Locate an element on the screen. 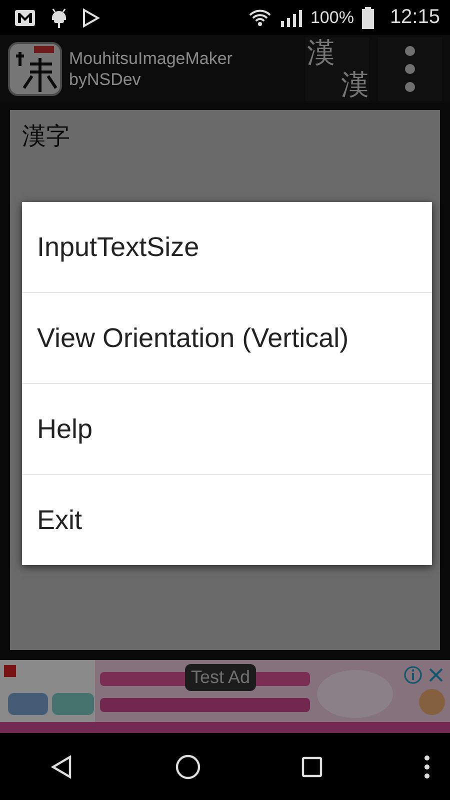 This screenshot has height=800, width=450. signal-icon is located at coordinates (291, 17).